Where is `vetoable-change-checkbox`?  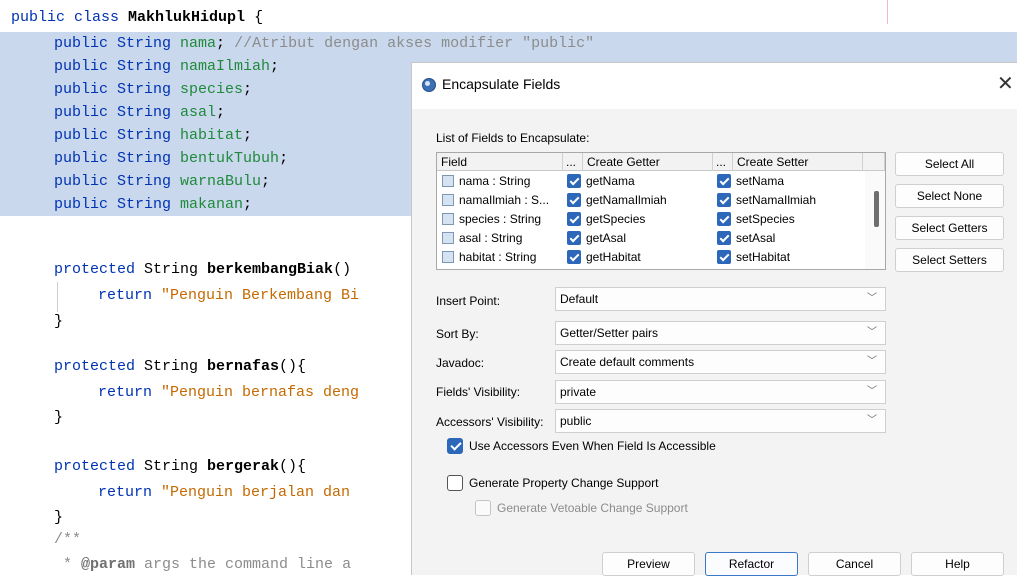 vetoable-change-checkbox is located at coordinates (483, 508).